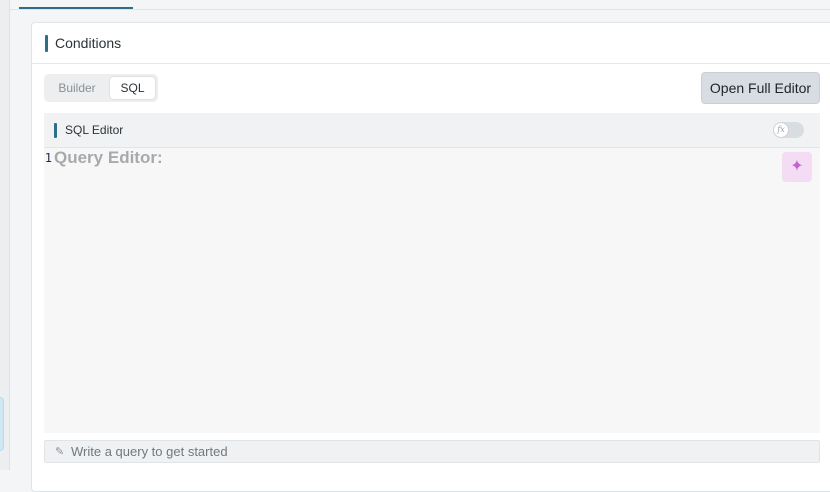  I want to click on sql-editor-title: SQL Editor, so click(94, 130).